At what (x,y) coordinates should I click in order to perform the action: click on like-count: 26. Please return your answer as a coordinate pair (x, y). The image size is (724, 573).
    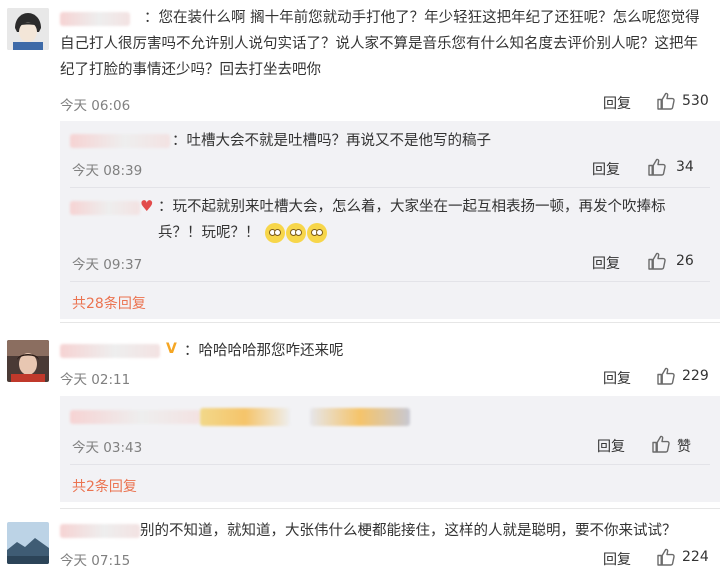
    Looking at the image, I should click on (685, 261).